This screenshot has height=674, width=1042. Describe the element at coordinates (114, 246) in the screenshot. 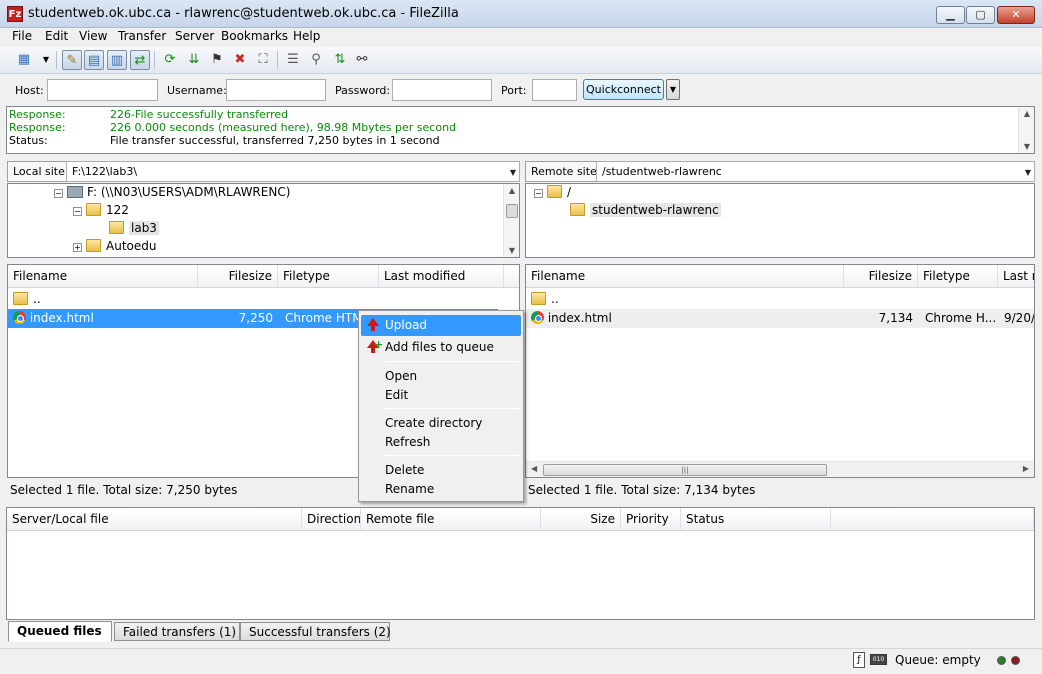

I see `tree-item-autoedu: + Autoedu` at that location.